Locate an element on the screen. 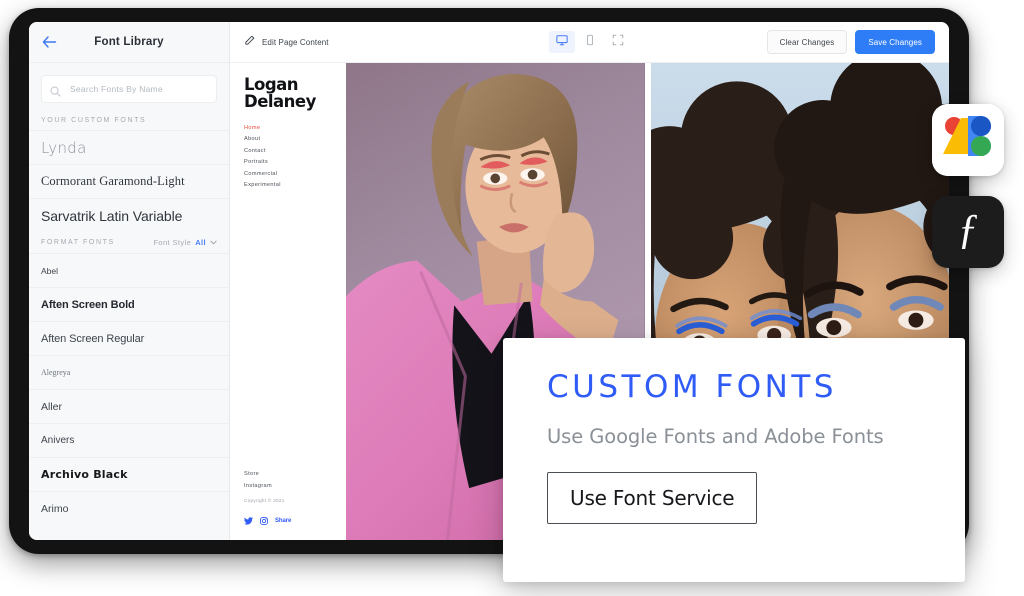  adobe-fonts-logo: ƒ is located at coordinates (968, 232).